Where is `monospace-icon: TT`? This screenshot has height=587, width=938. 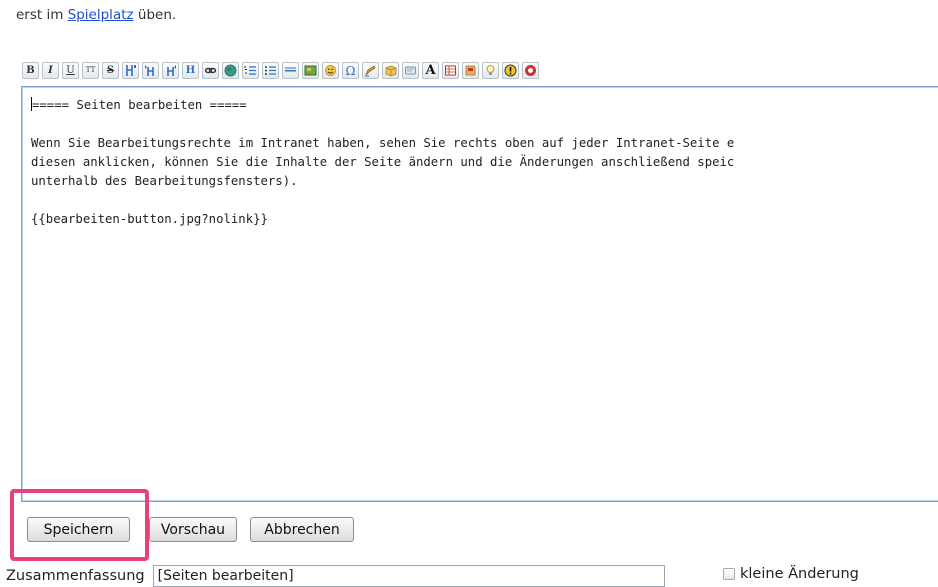 monospace-icon: TT is located at coordinates (90, 70).